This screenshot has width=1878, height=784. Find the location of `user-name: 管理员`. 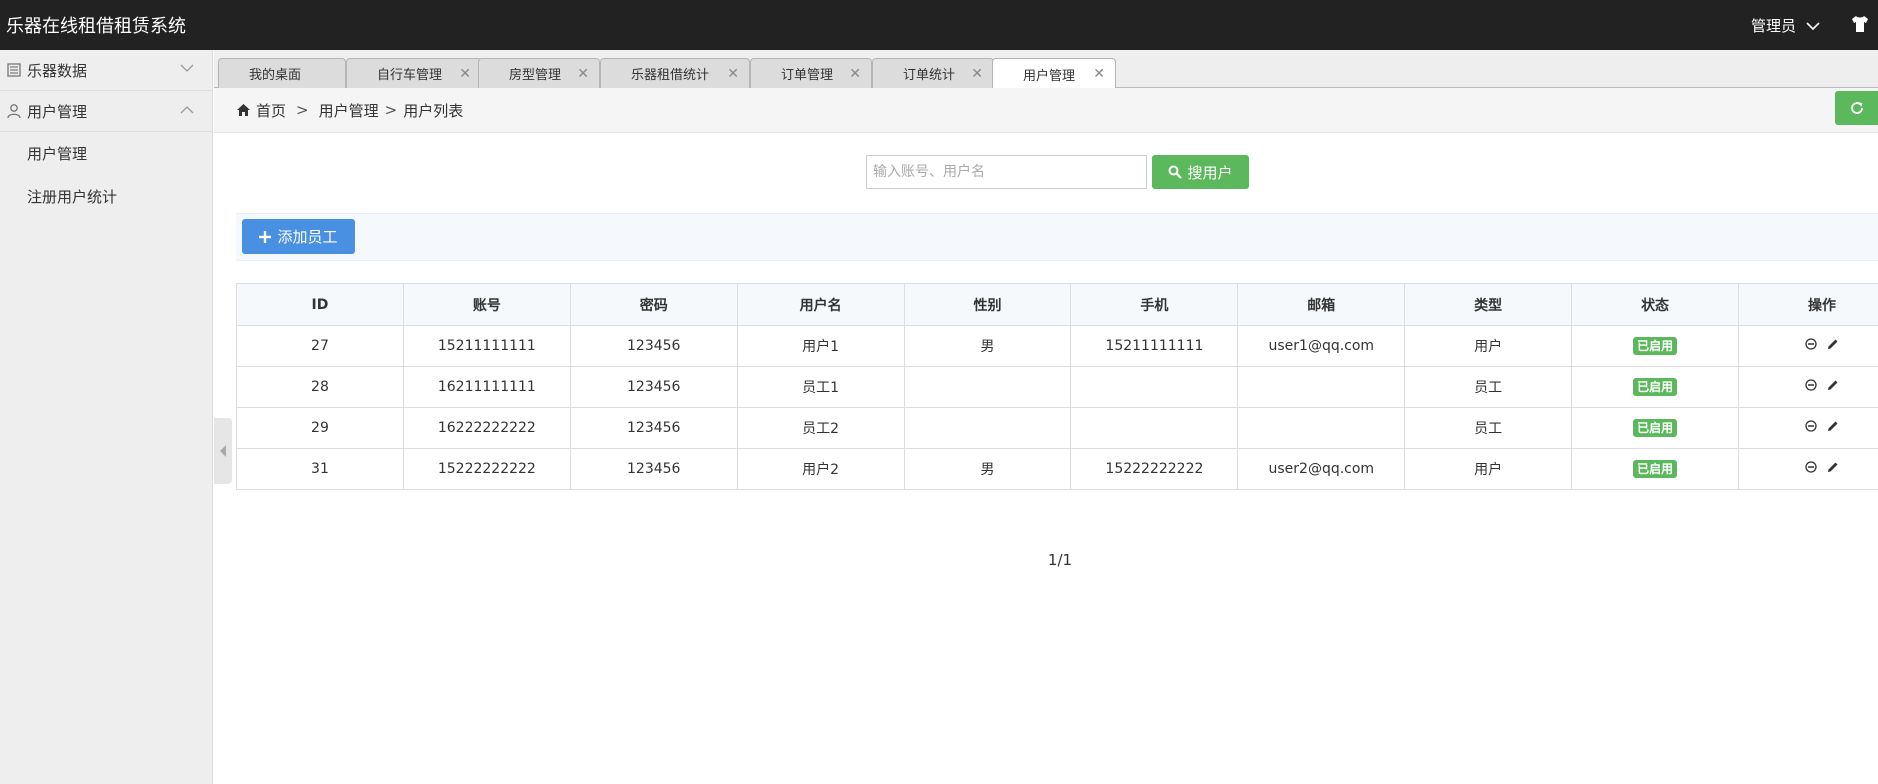

user-name: 管理员 is located at coordinates (1773, 26).